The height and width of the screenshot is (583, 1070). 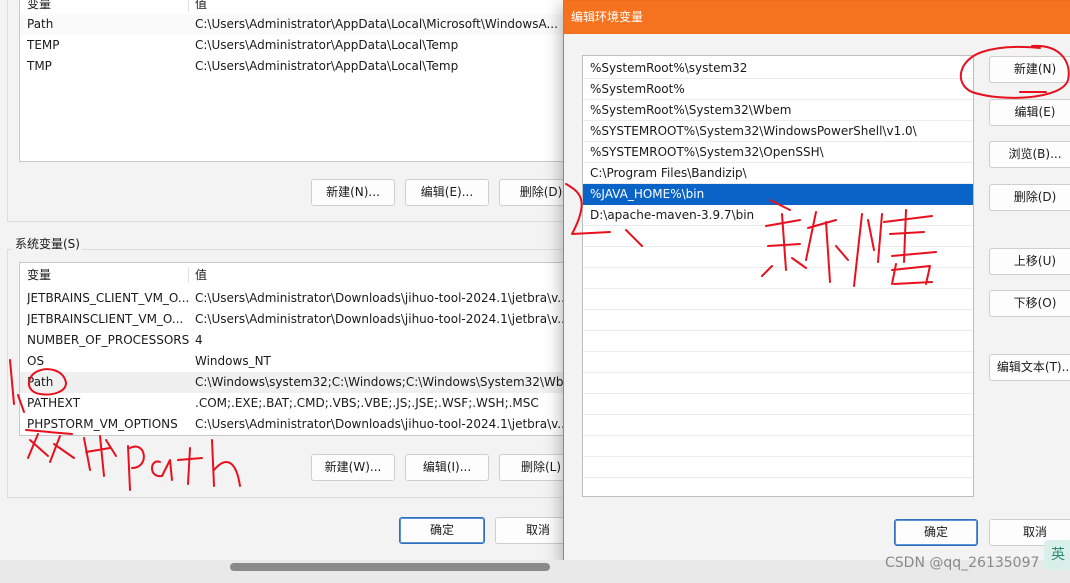 I want to click on csdn-watermark: CSDN @qq_26135097, so click(x=962, y=563).